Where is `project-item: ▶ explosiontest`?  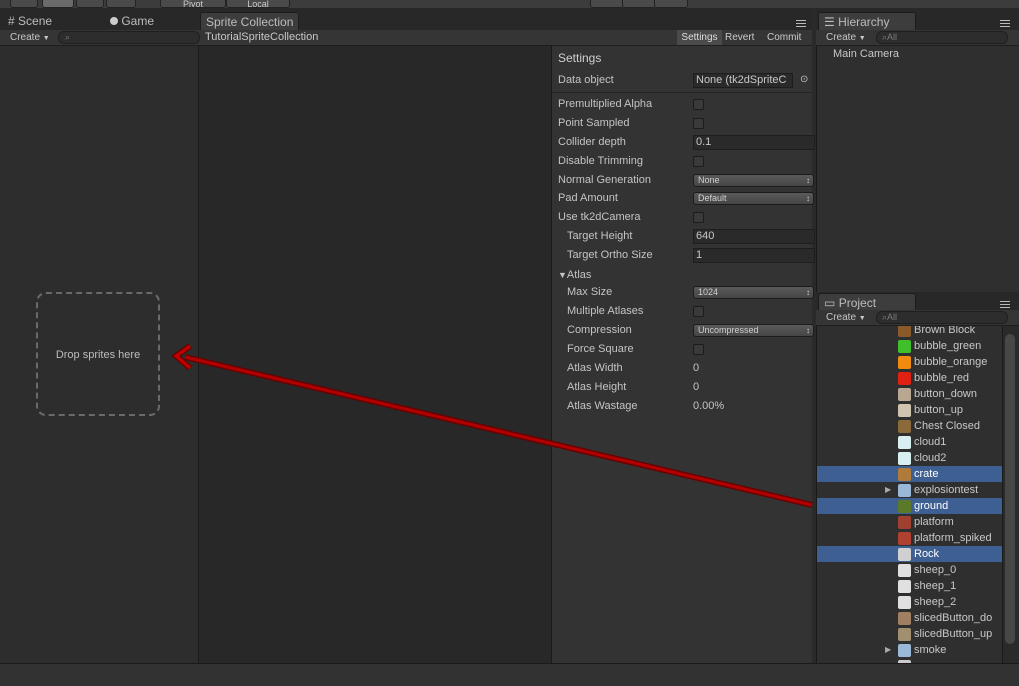 project-item: ▶ explosiontest is located at coordinates (910, 490).